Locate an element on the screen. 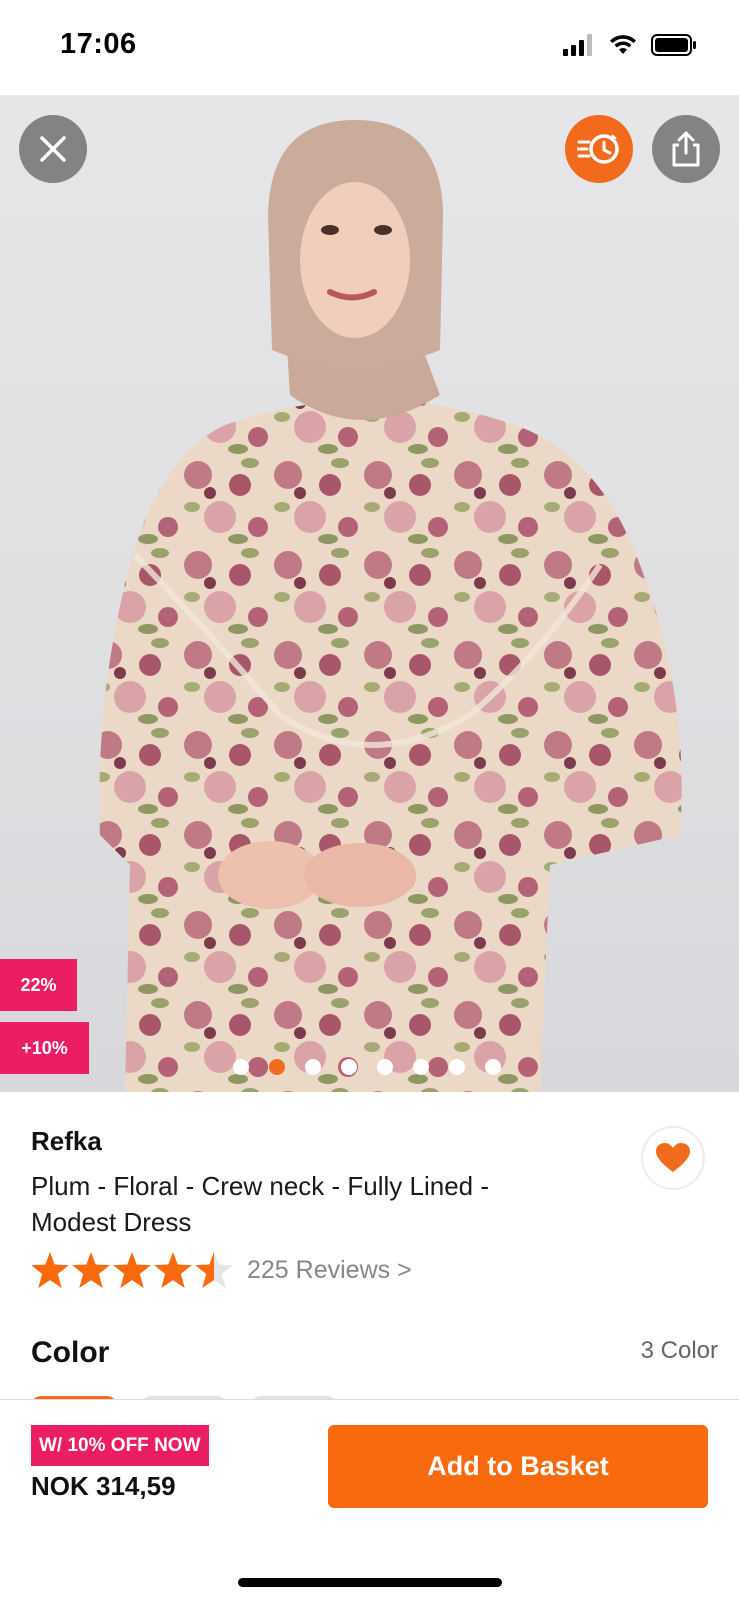 Image resolution: width=739 pixels, height=1601 pixels. close-icon is located at coordinates (53, 149).